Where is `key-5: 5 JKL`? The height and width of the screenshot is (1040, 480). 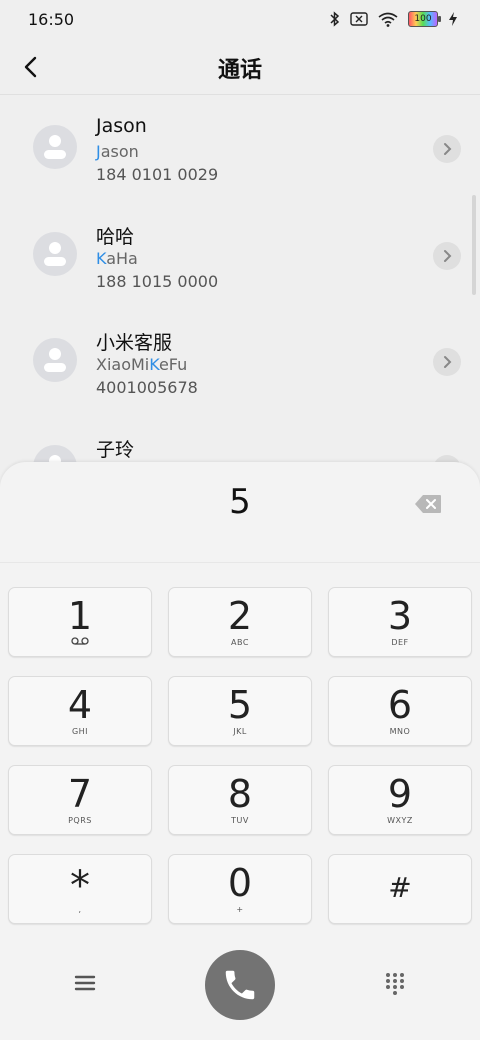 key-5: 5 JKL is located at coordinates (240, 711).